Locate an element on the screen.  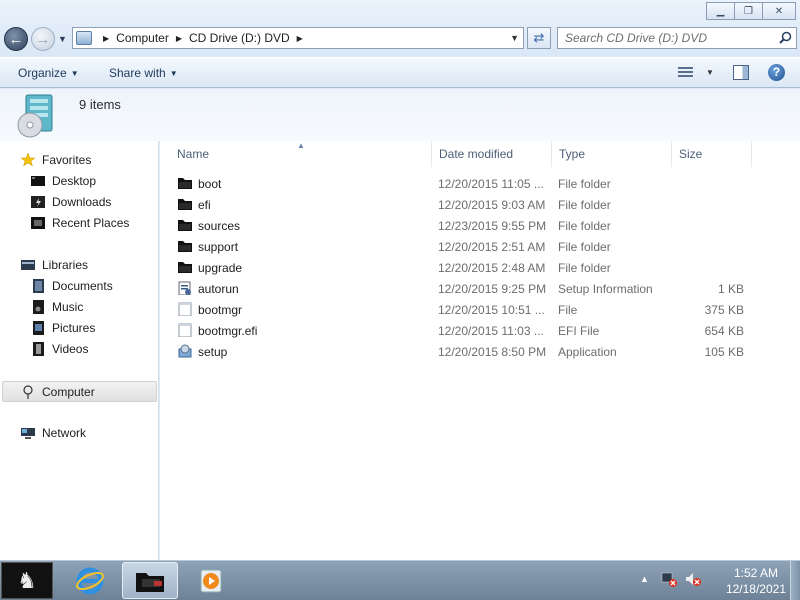
file-size: 105 KB is located at coordinates (724, 352).